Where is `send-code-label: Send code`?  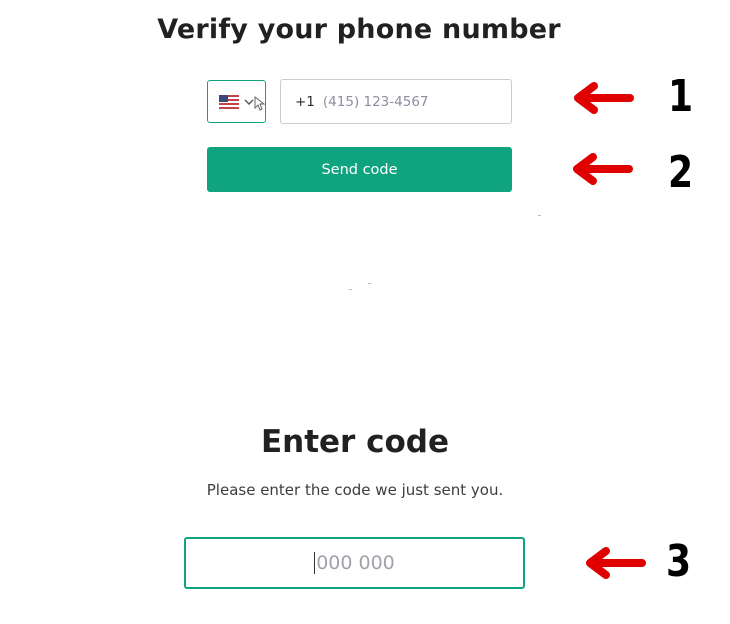 send-code-label: Send code is located at coordinates (359, 169).